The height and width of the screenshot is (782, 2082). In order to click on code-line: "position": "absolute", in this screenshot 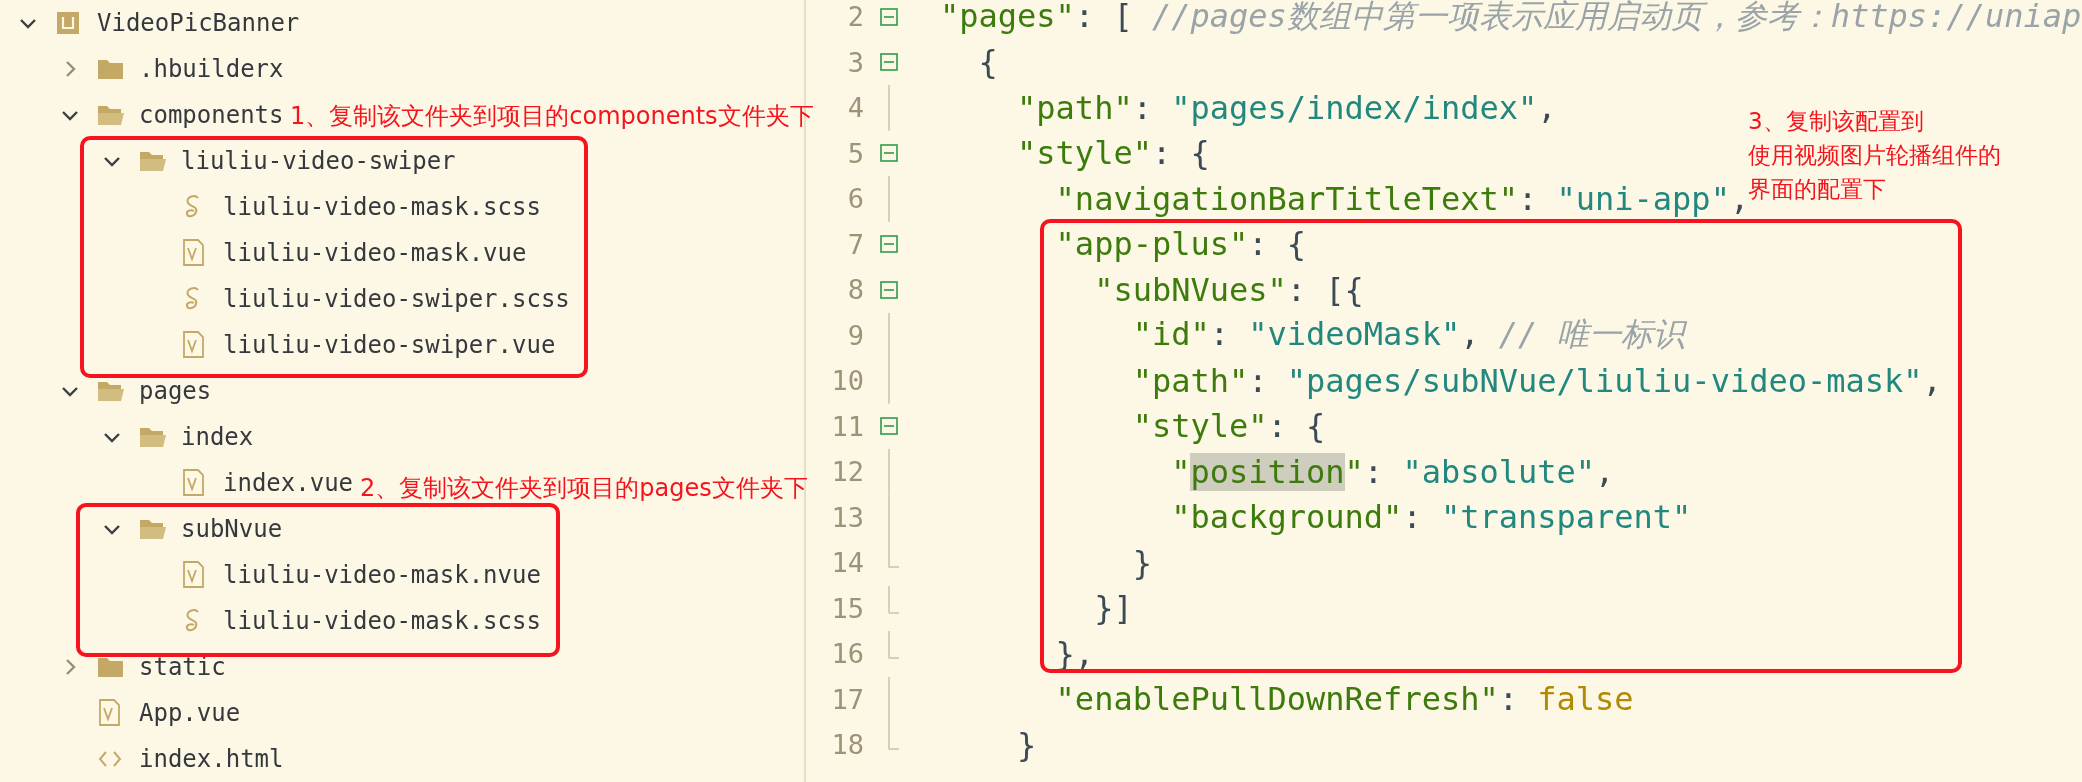, I will do `click(1392, 471)`.